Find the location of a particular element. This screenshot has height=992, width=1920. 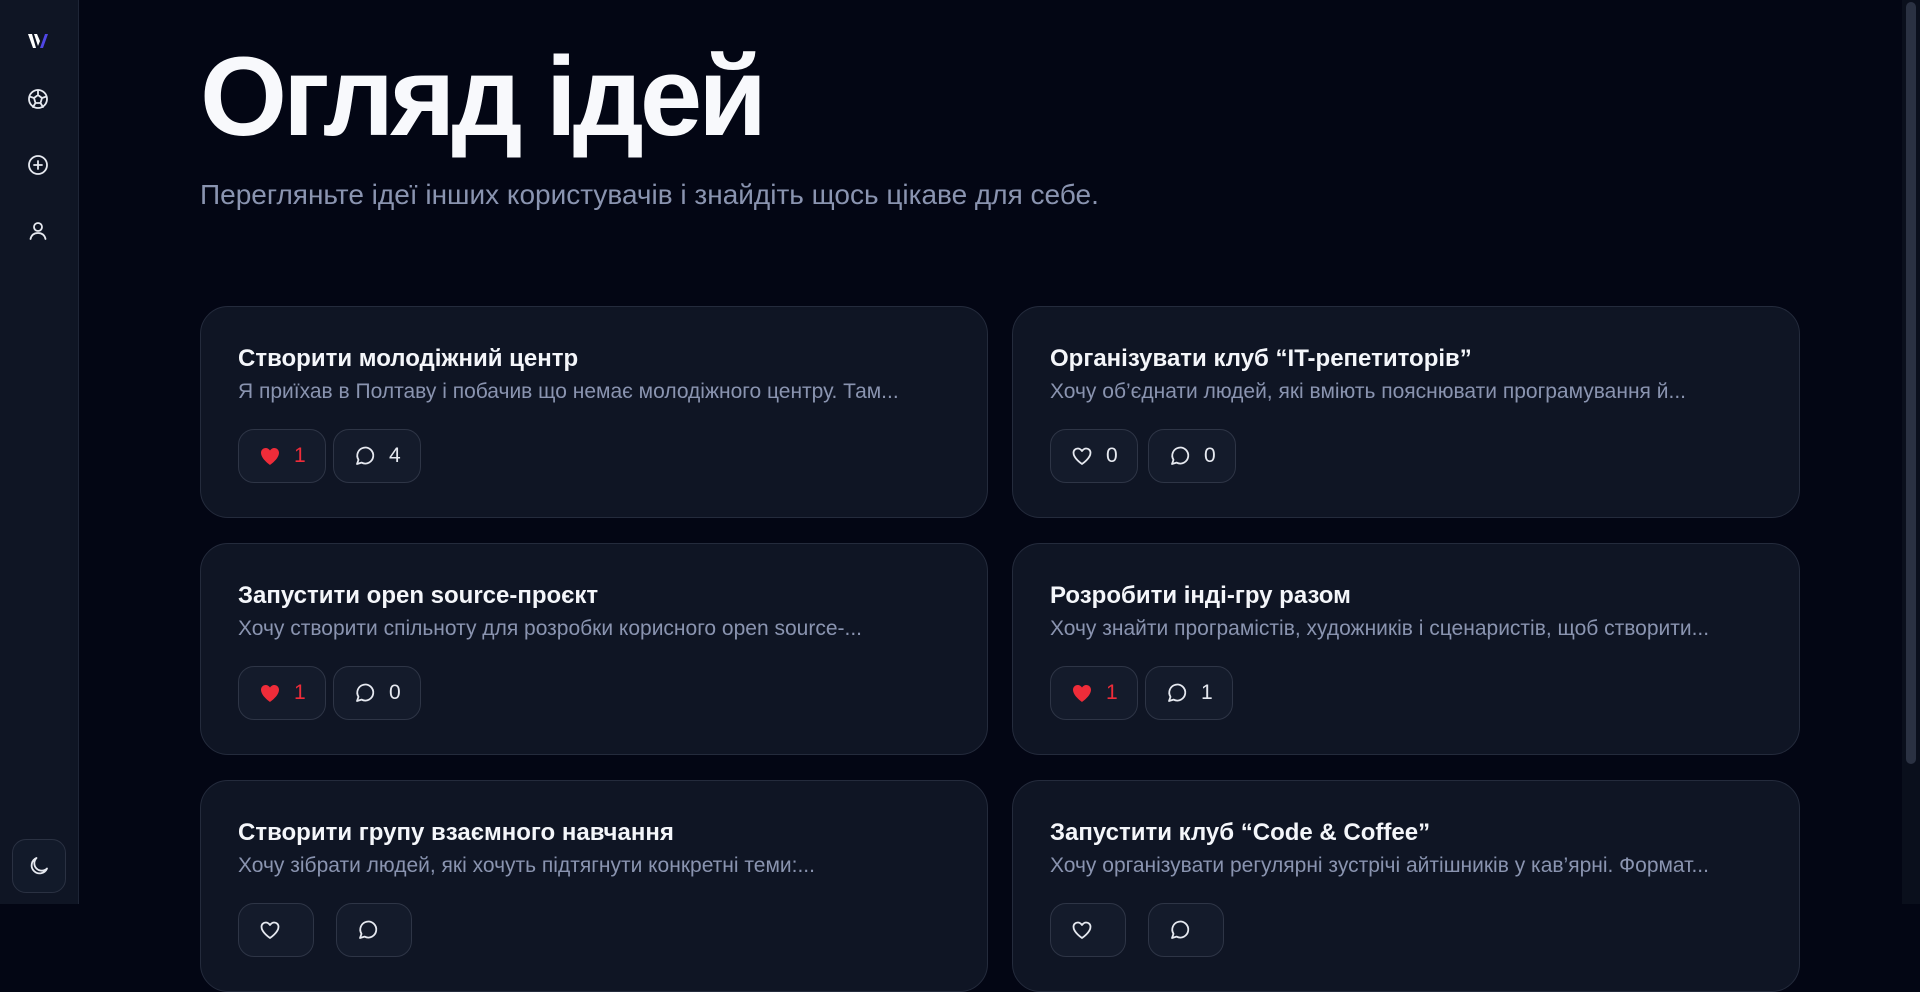

theme-toggle-button is located at coordinates (39, 866).